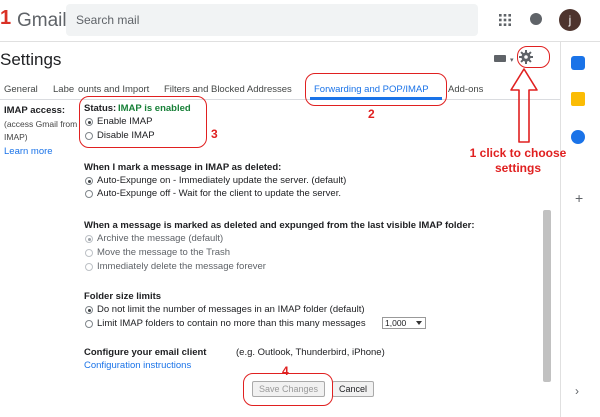 The image size is (600, 417). I want to click on cancel-button: Cancel, so click(353, 389).